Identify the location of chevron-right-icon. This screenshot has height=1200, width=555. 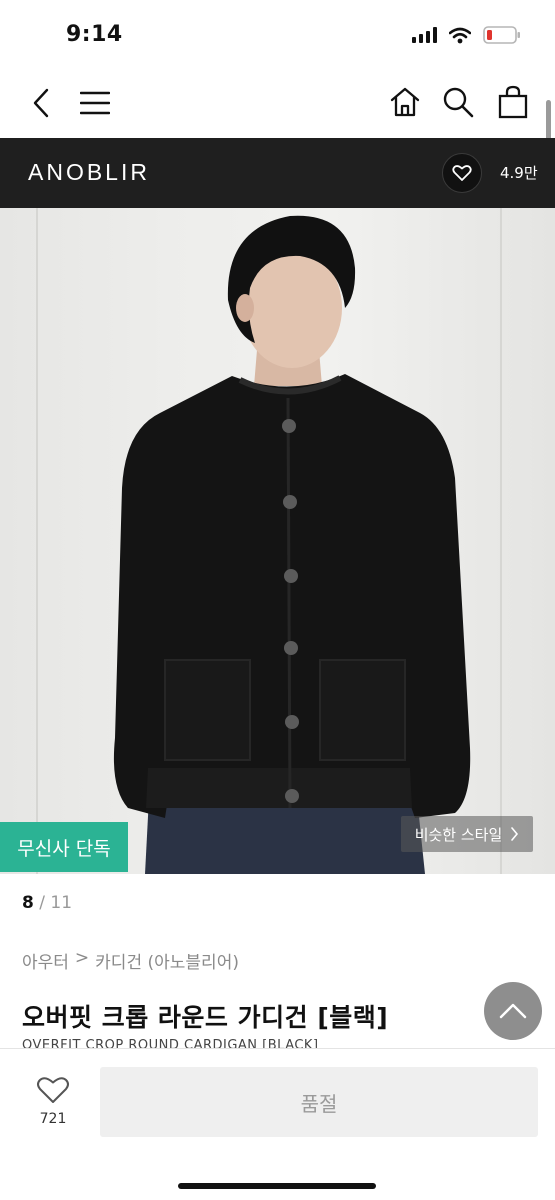
(515, 834).